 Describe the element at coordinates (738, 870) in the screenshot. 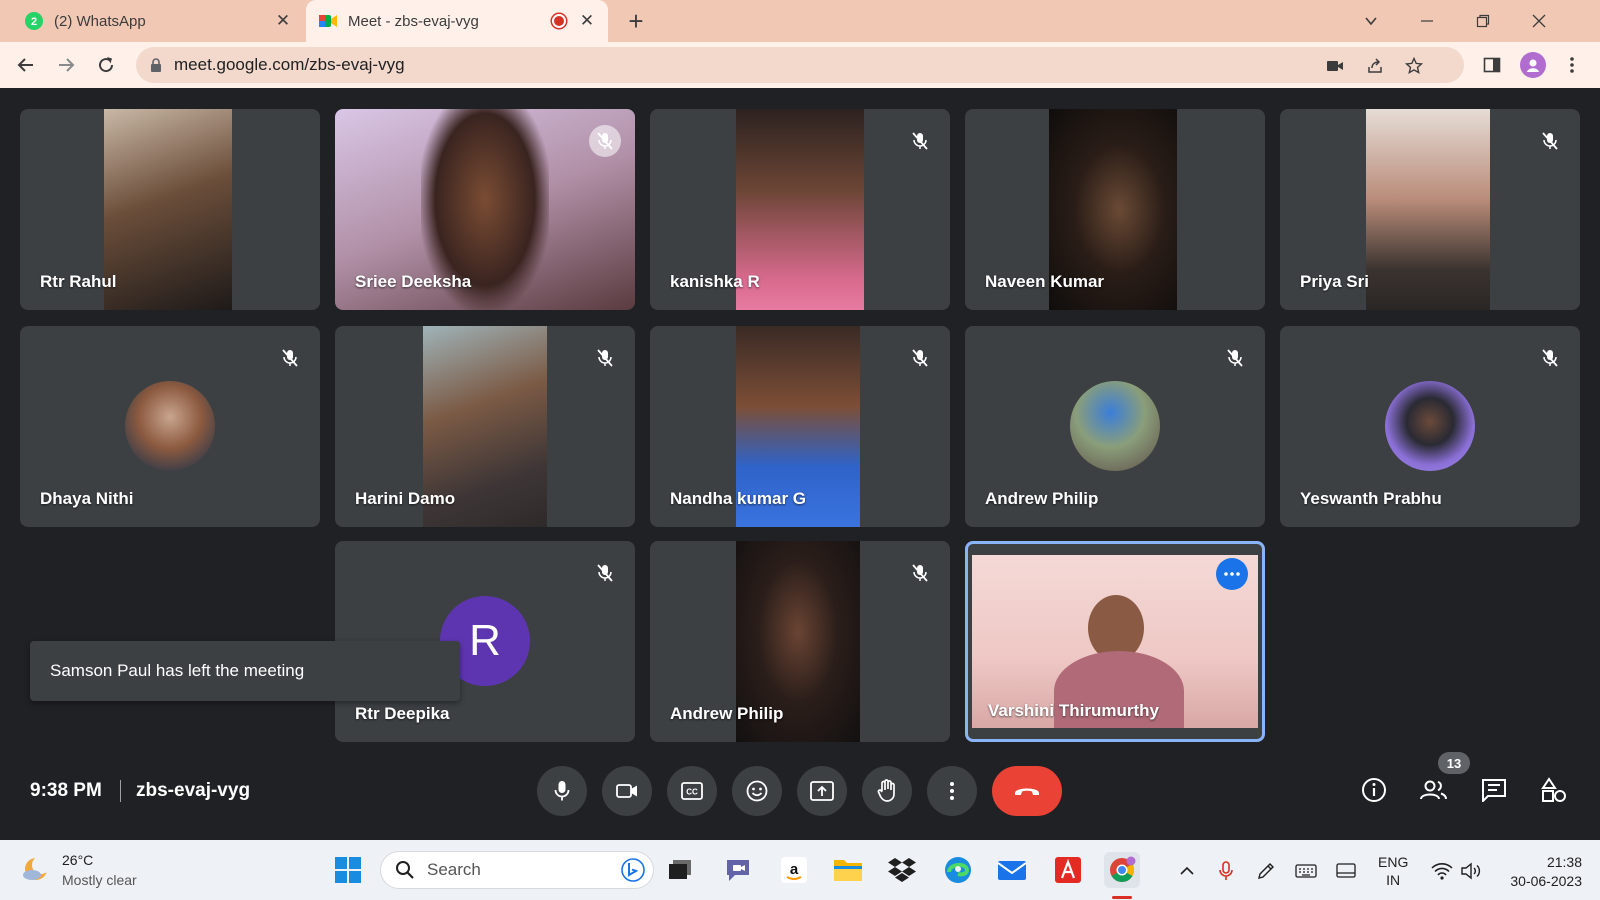

I see `teams-chat-icon` at that location.